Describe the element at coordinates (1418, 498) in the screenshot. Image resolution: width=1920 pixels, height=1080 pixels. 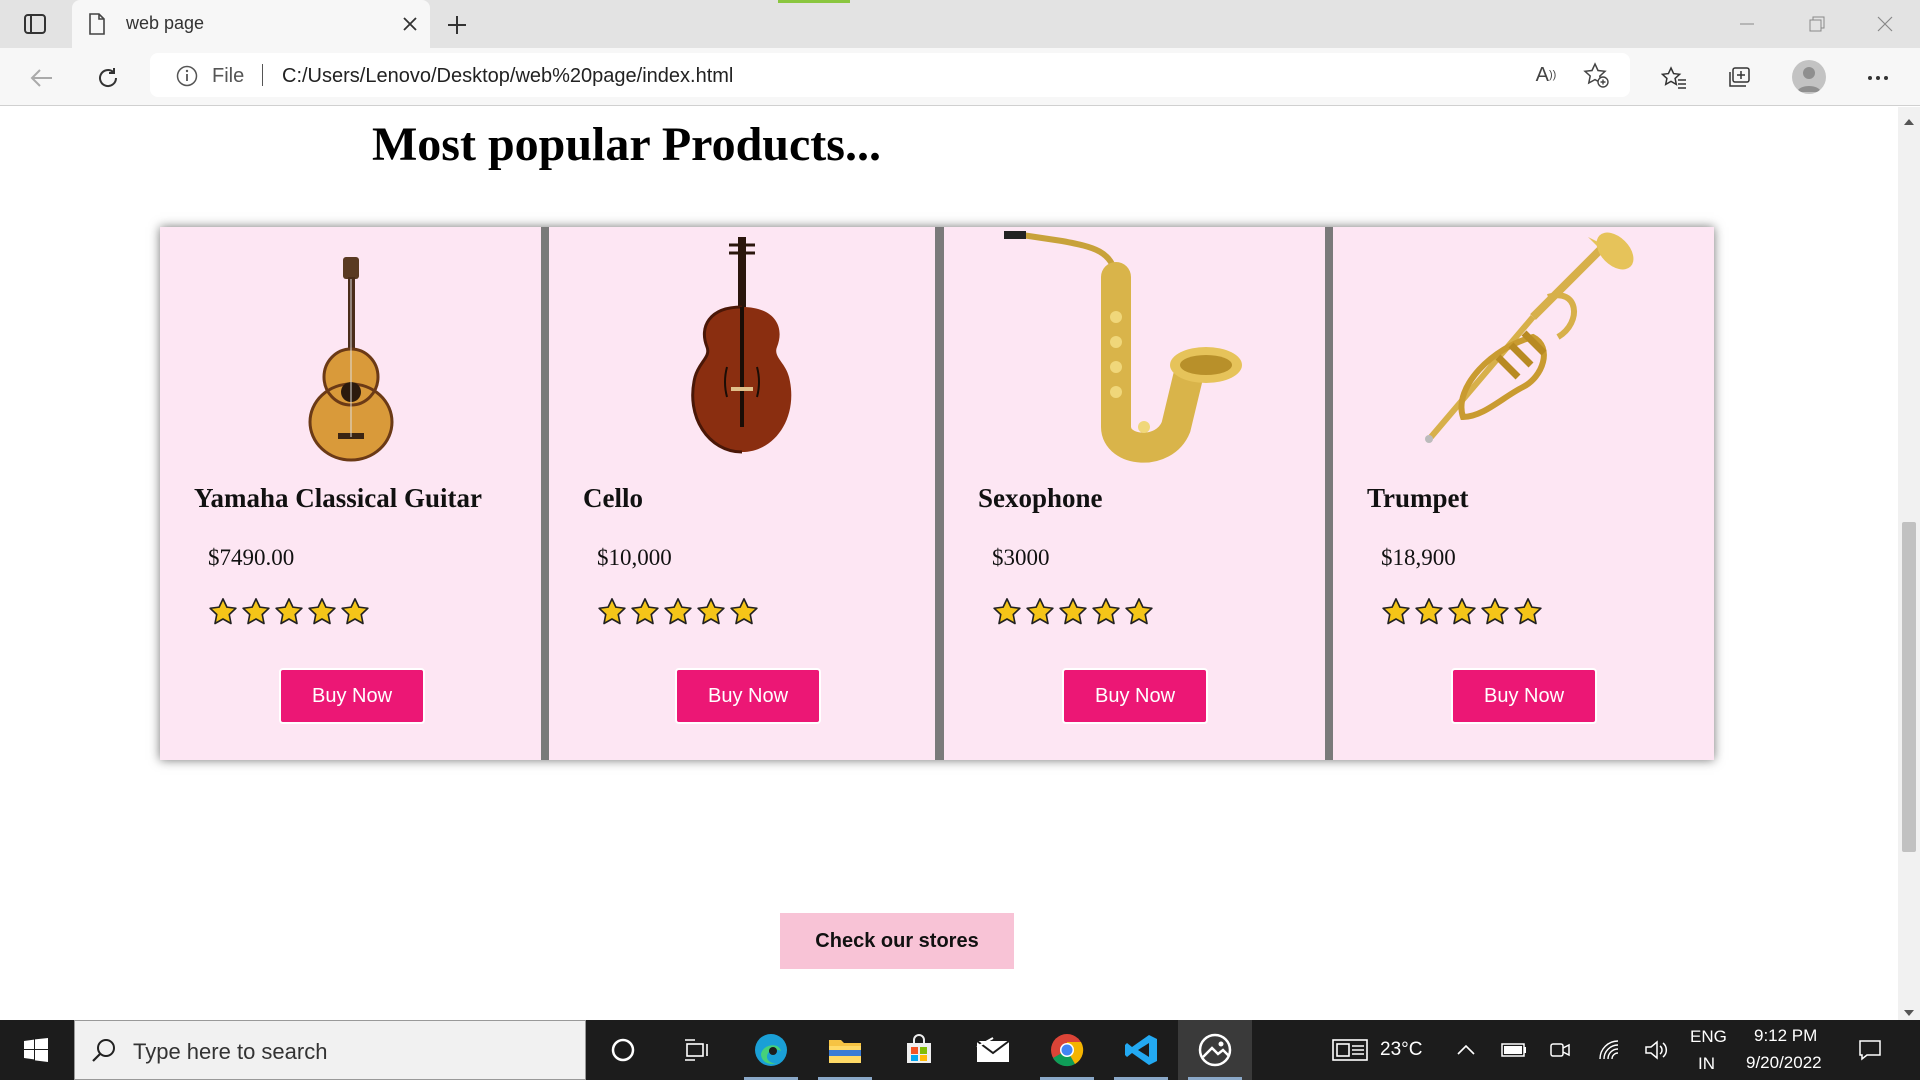
I see `product-name: Trumpet` at that location.